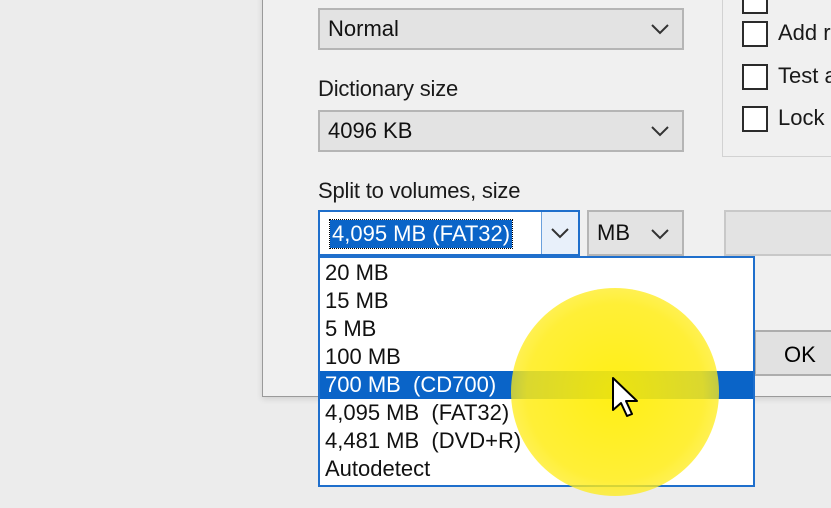 This screenshot has width=831, height=508. Describe the element at coordinates (804, 32) in the screenshot. I see `add-checkbox-label: Add r` at that location.